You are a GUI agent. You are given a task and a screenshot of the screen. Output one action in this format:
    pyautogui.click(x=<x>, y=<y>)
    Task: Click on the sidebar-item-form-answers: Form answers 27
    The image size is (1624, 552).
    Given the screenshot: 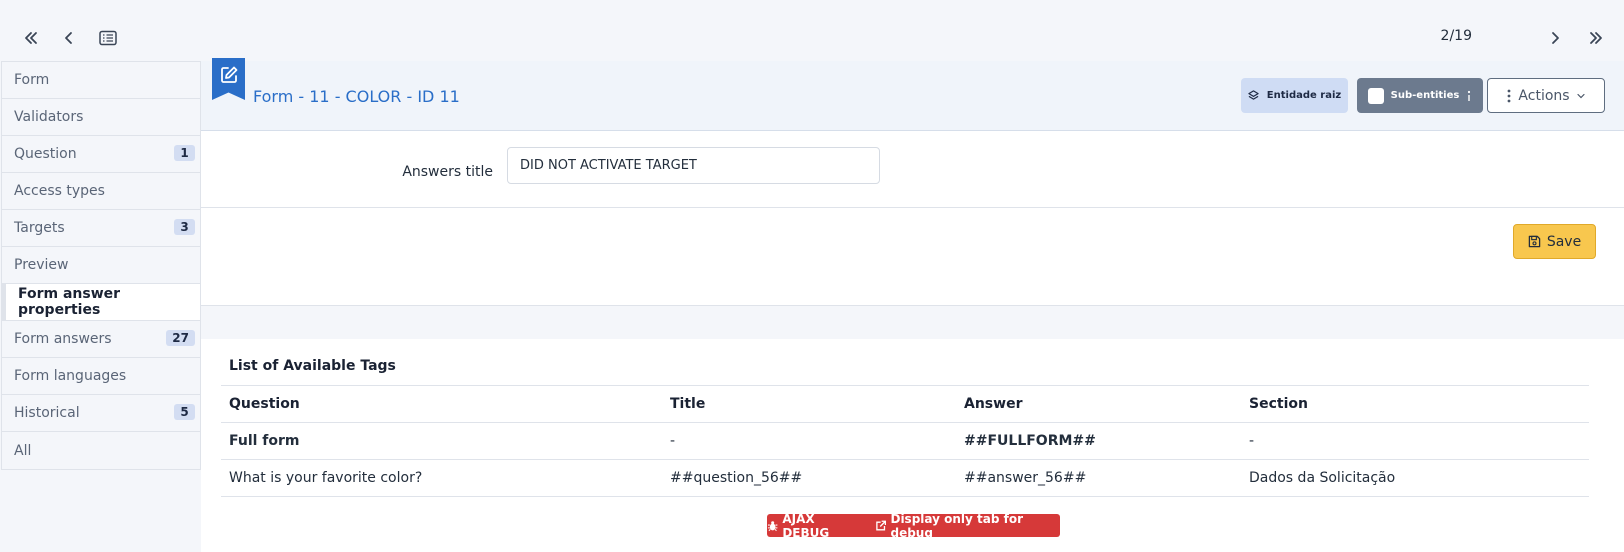 What is the action you would take?
    pyautogui.click(x=101, y=339)
    